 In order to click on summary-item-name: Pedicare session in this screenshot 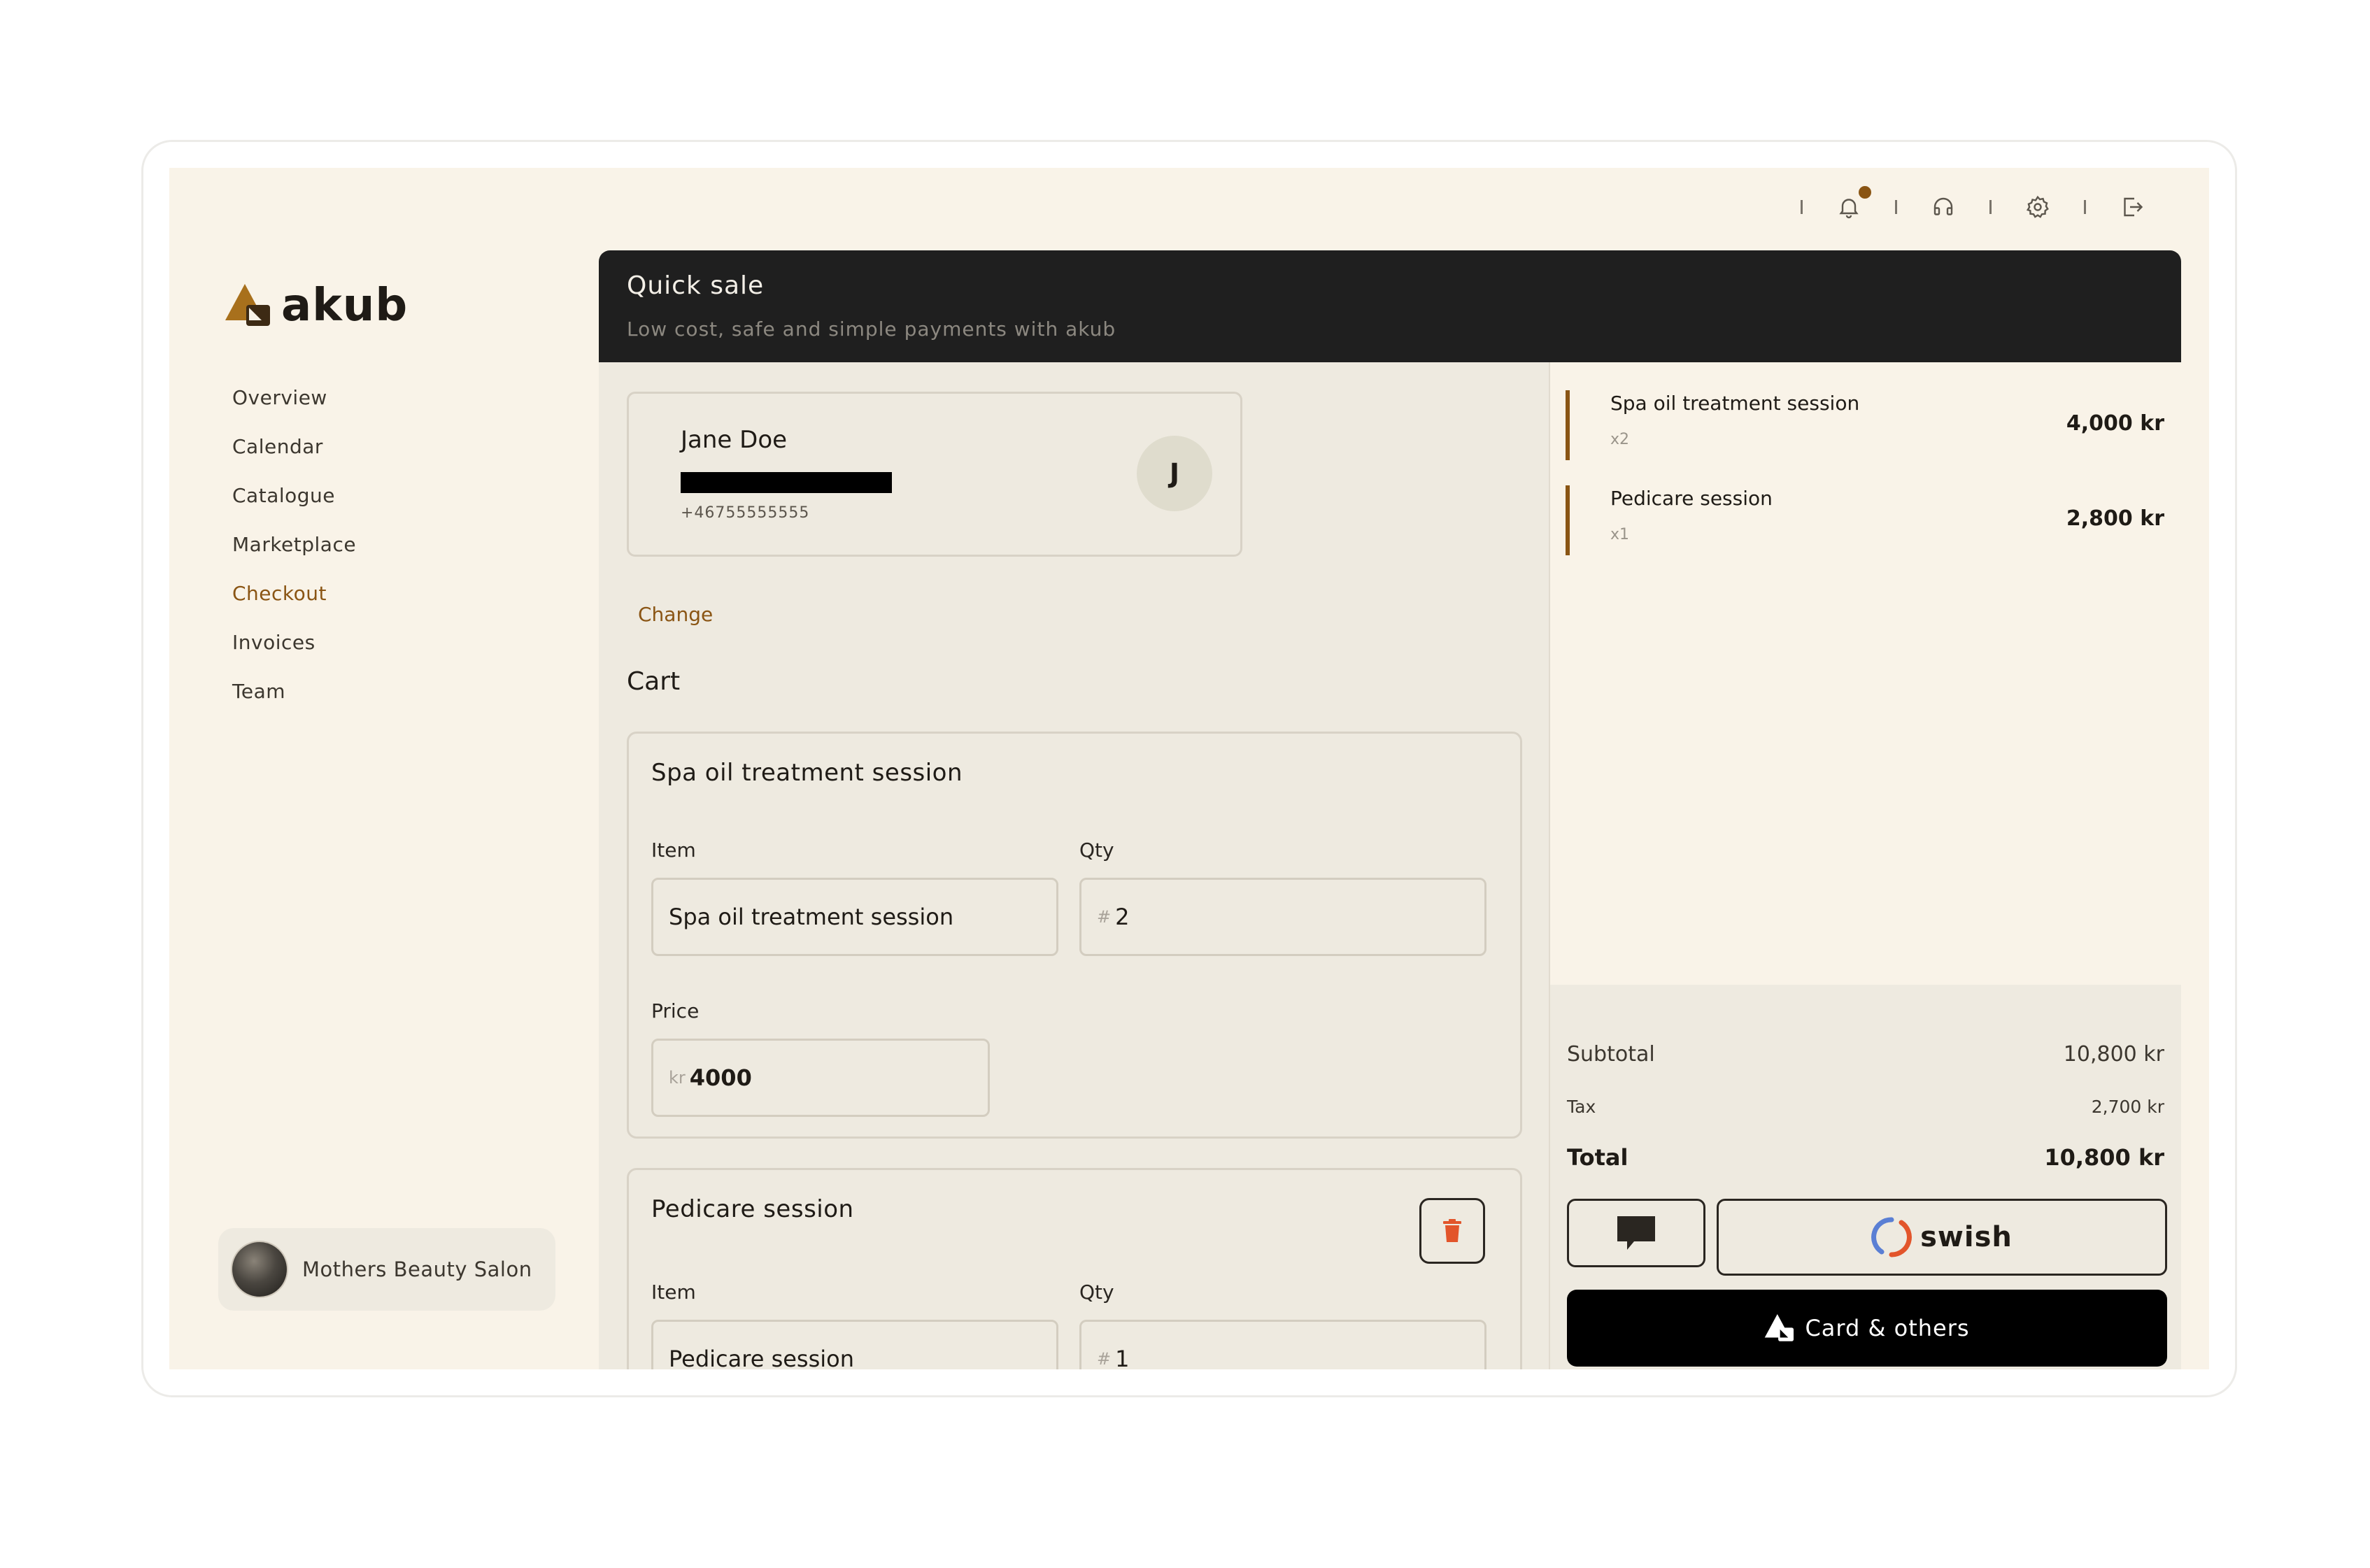, I will do `click(1691, 498)`.